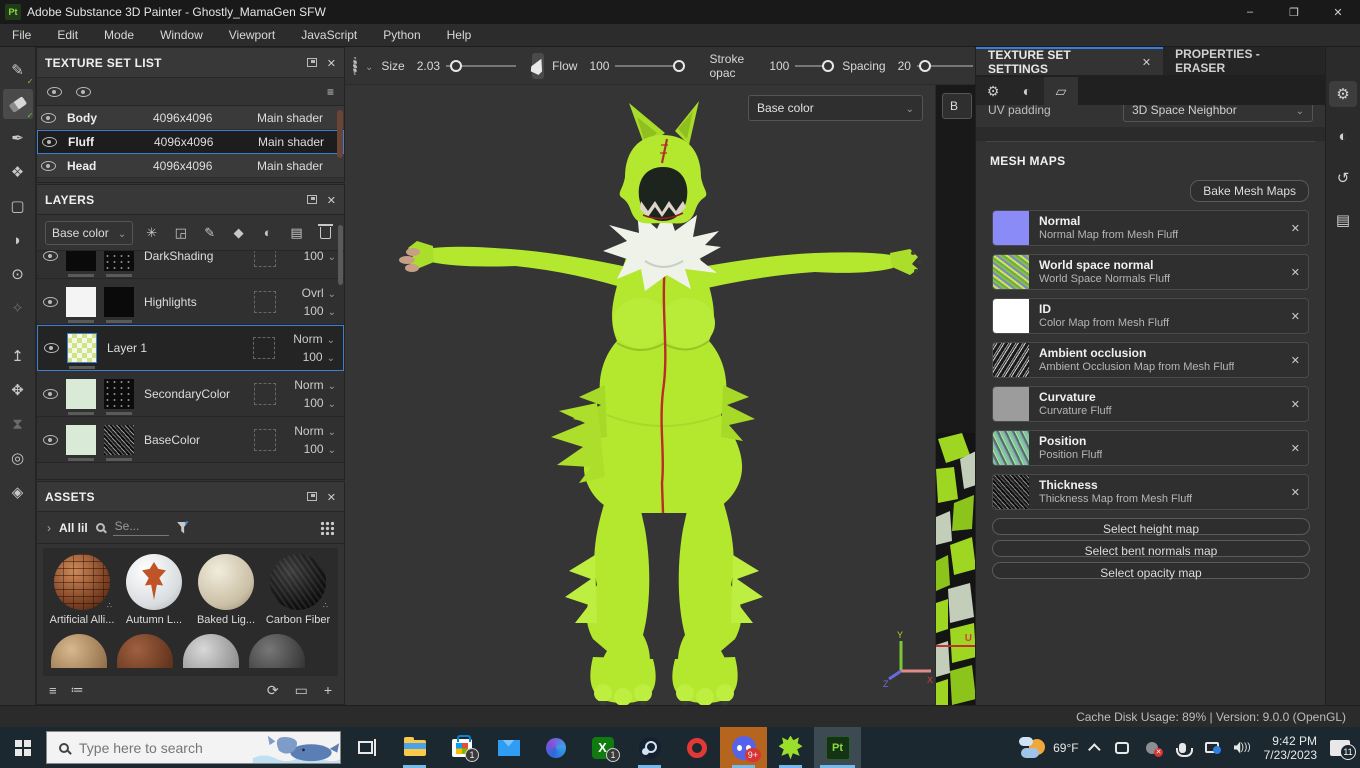 The width and height of the screenshot is (1360, 768). I want to click on weather-widget: 69°F, so click(1049, 747).